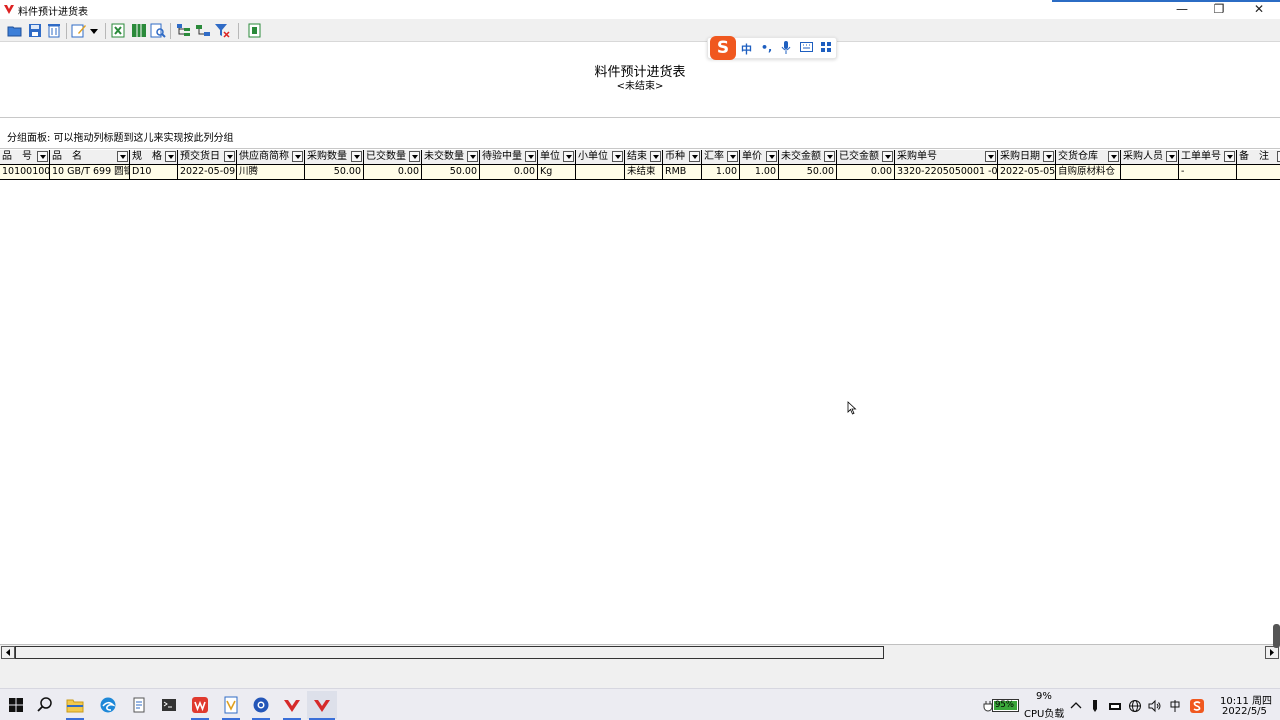  Describe the element at coordinates (79, 30) in the screenshot. I see `edit-icon` at that location.